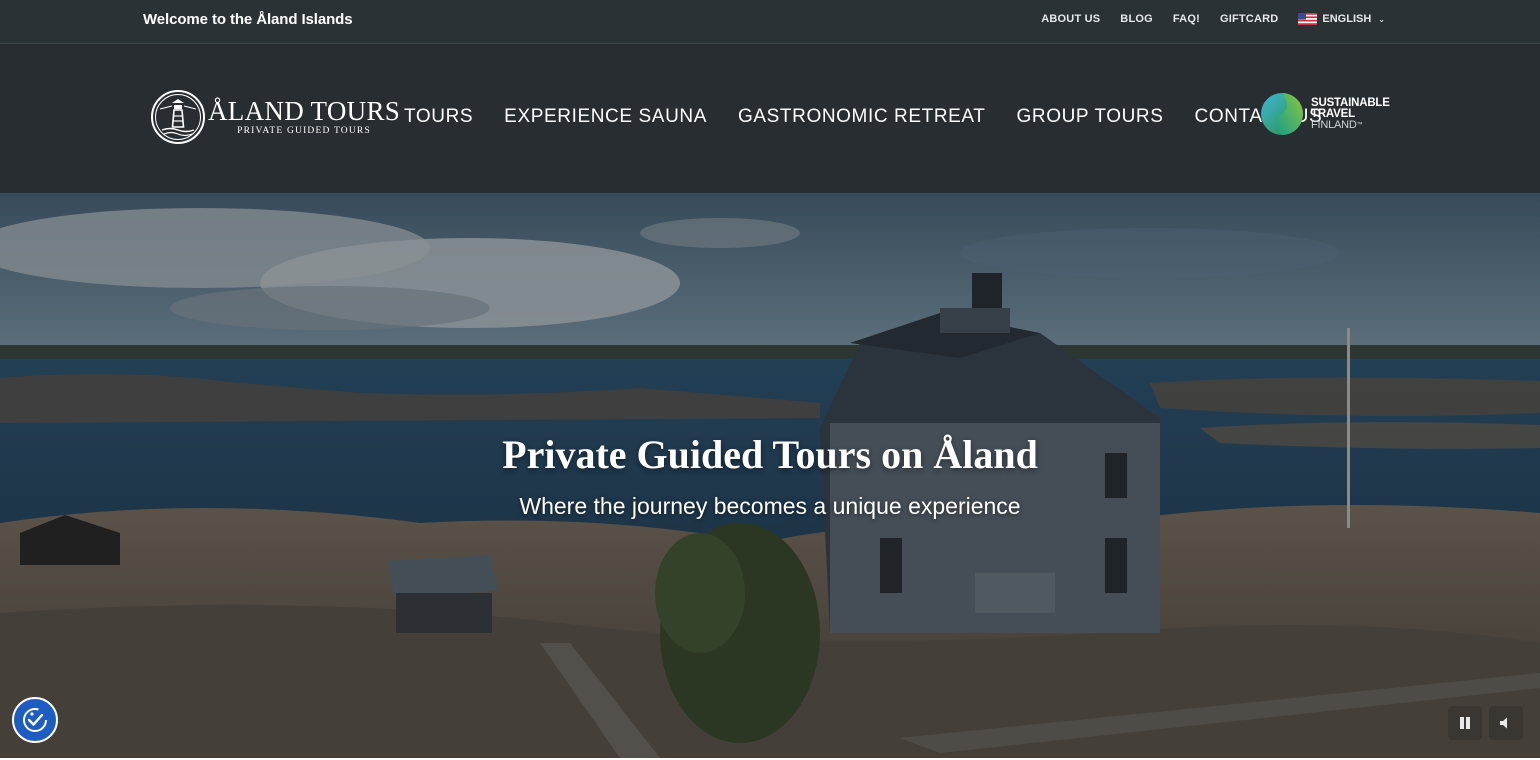 The width and height of the screenshot is (1540, 760). I want to click on accessibility-check-icon, so click(35, 720).